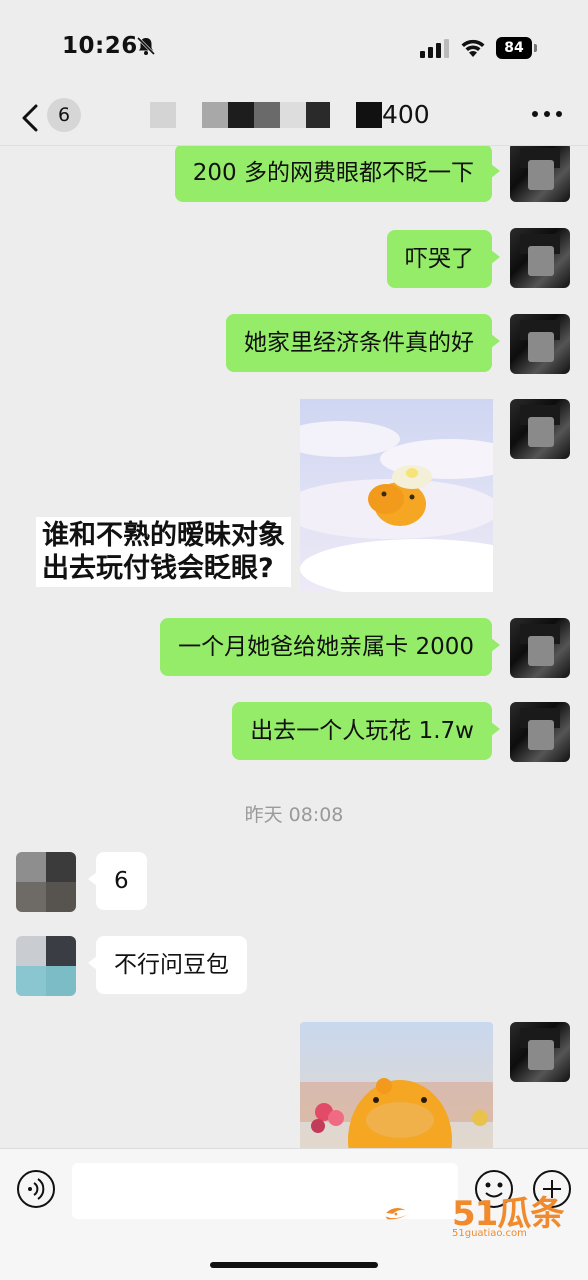  Describe the element at coordinates (295, 115) in the screenshot. I see `chat-title: 400` at that location.